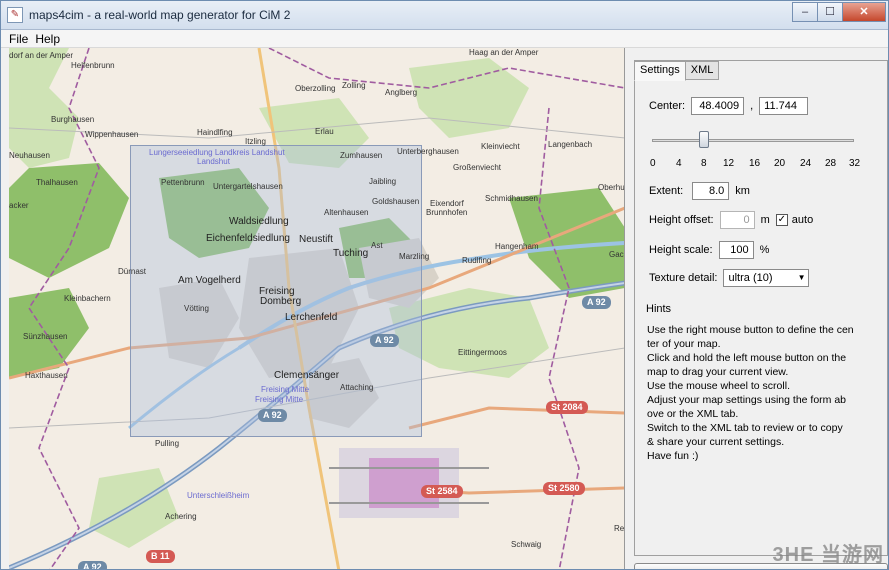 This screenshot has height=570, width=889. What do you see at coordinates (718, 106) in the screenshot?
I see `center-lat-field: 48.4009` at bounding box center [718, 106].